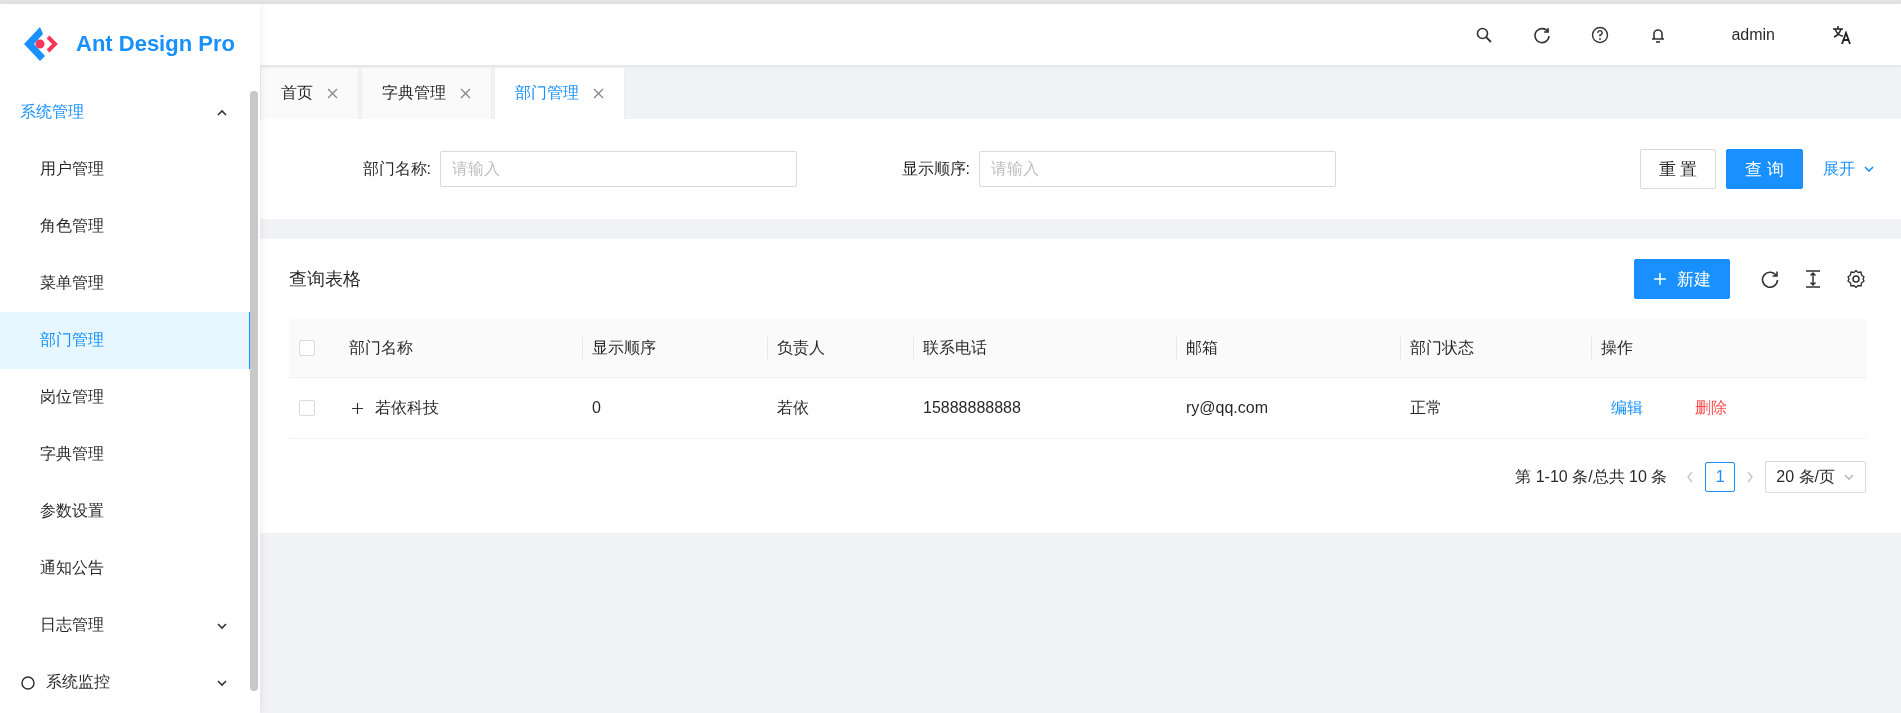 Image resolution: width=1901 pixels, height=713 pixels. Describe the element at coordinates (1813, 279) in the screenshot. I see `column-height-icon` at that location.